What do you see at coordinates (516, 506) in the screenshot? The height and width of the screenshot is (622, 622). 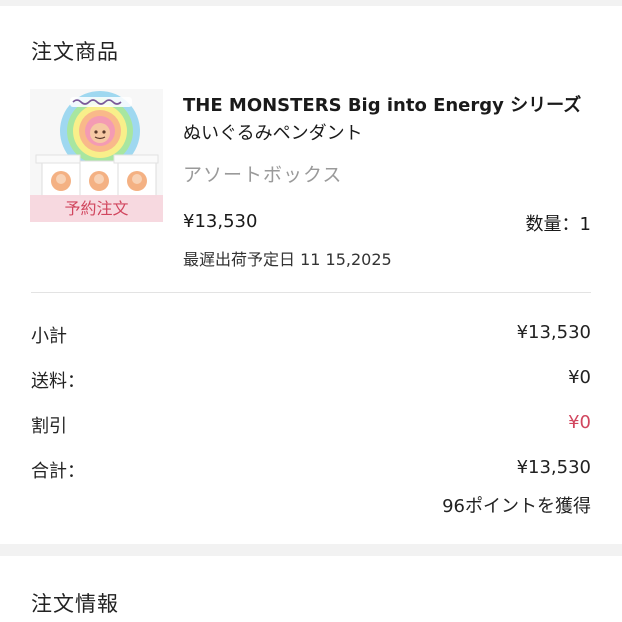 I see `points-earned: 96ポイントを獲得` at bounding box center [516, 506].